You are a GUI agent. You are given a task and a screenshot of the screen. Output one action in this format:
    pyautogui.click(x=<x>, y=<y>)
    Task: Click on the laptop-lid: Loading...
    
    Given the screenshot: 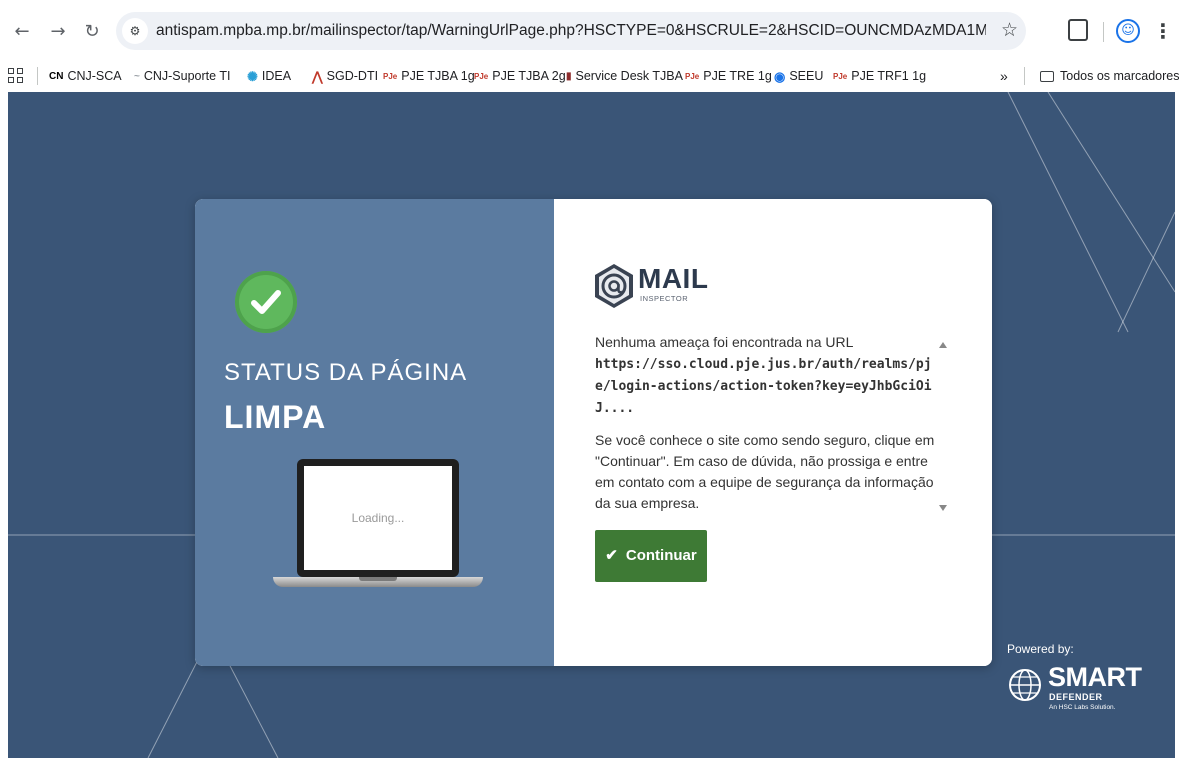 What is the action you would take?
    pyautogui.click(x=378, y=518)
    